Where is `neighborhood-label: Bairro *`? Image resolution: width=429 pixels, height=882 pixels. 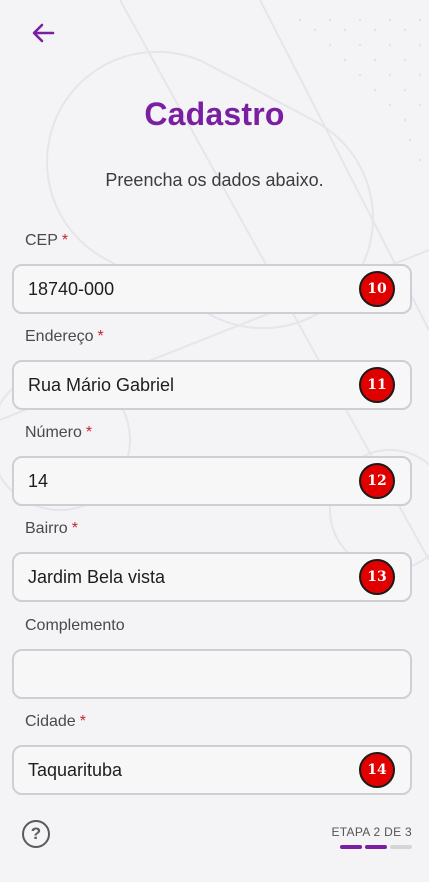 neighborhood-label: Bairro * is located at coordinates (51, 528).